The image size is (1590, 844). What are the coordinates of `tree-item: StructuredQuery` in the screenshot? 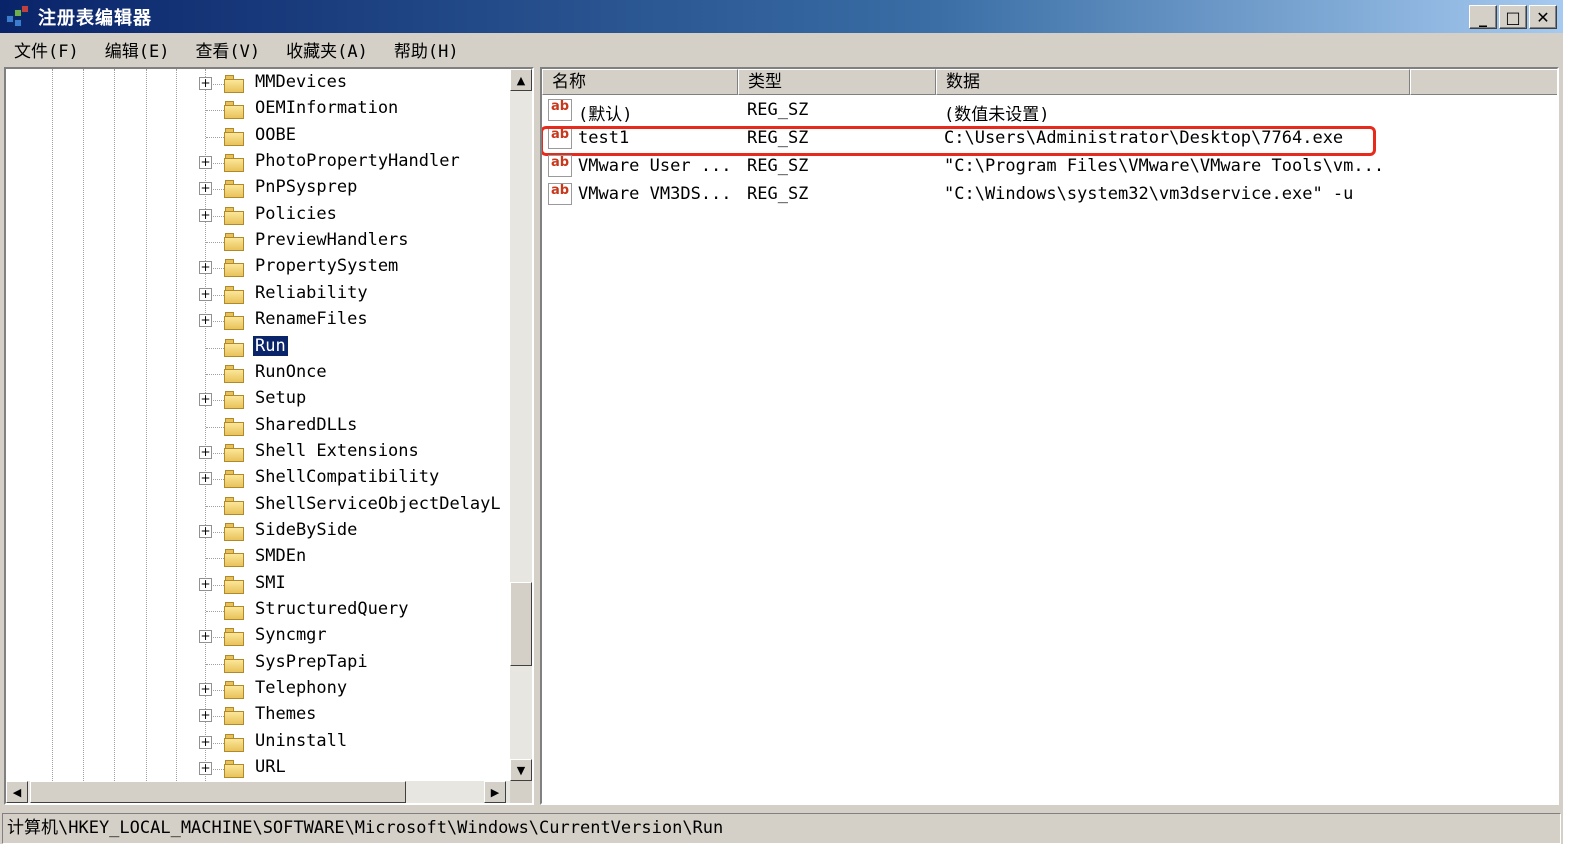 It's located at (258, 611).